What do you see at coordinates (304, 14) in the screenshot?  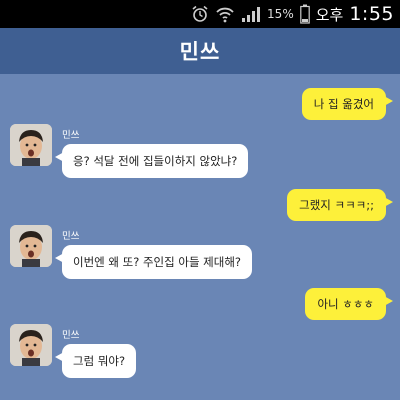 I see `battery-icon` at bounding box center [304, 14].